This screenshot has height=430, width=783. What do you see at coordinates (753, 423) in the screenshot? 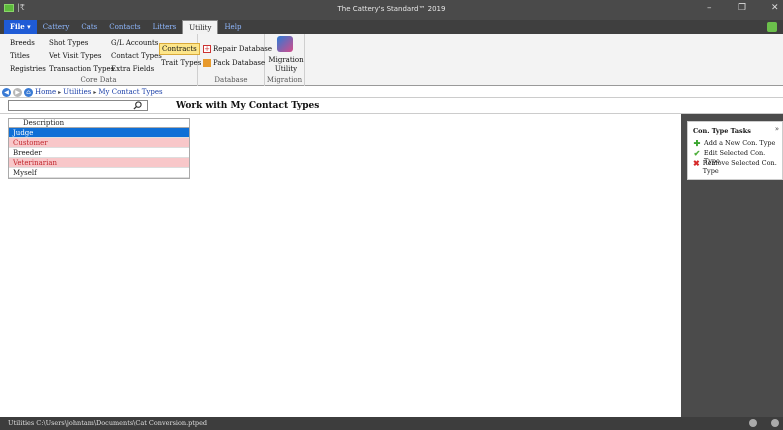
I see `status-settings-icon` at bounding box center [753, 423].